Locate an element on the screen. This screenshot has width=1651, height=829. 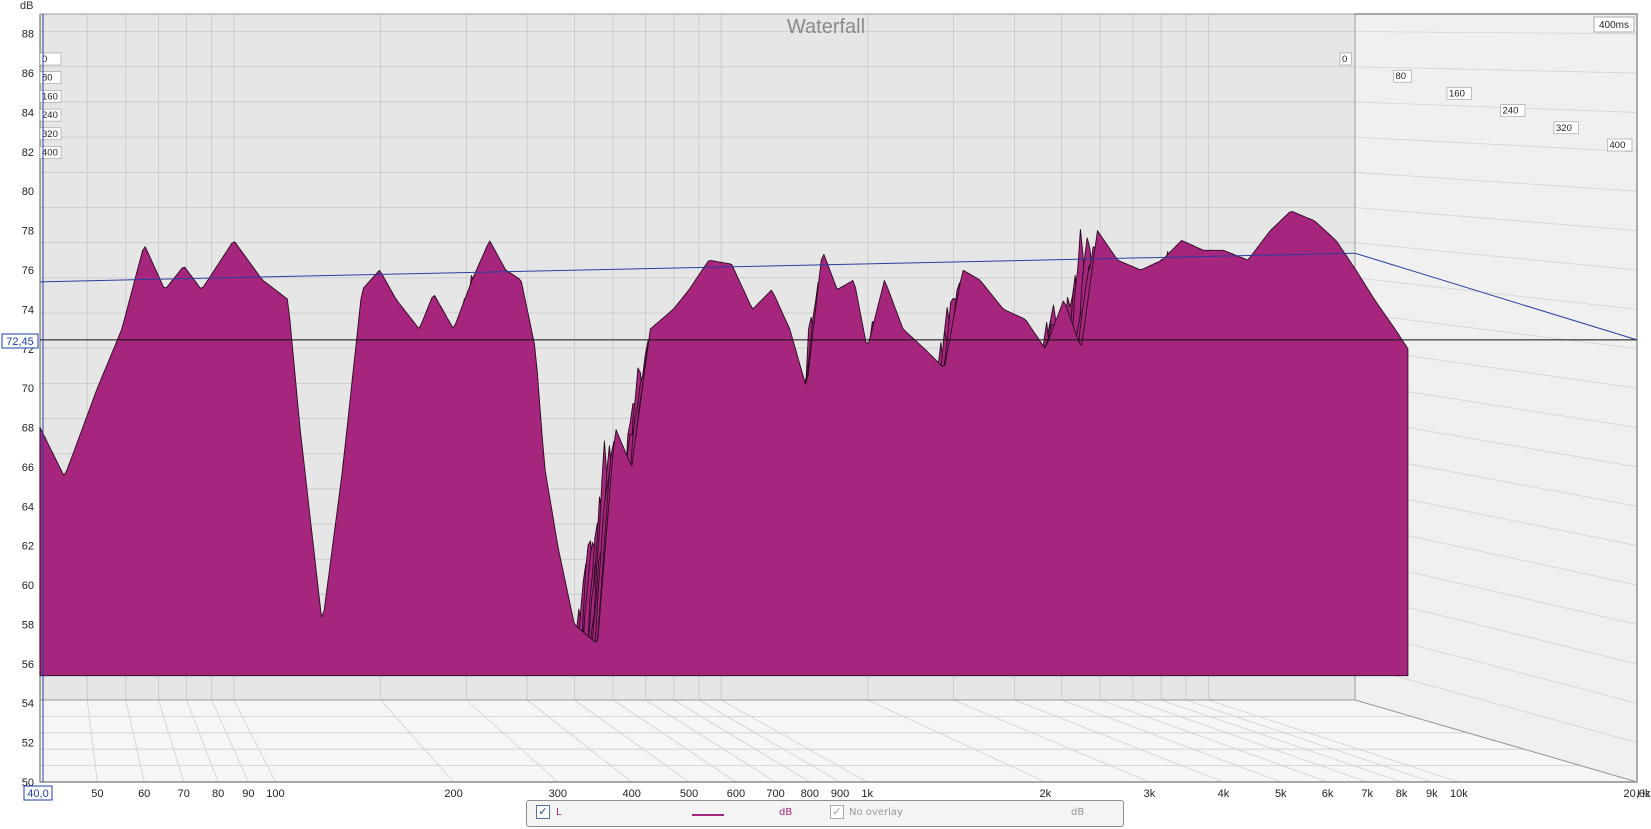
x-tick-label: 70 is located at coordinates (184, 794).